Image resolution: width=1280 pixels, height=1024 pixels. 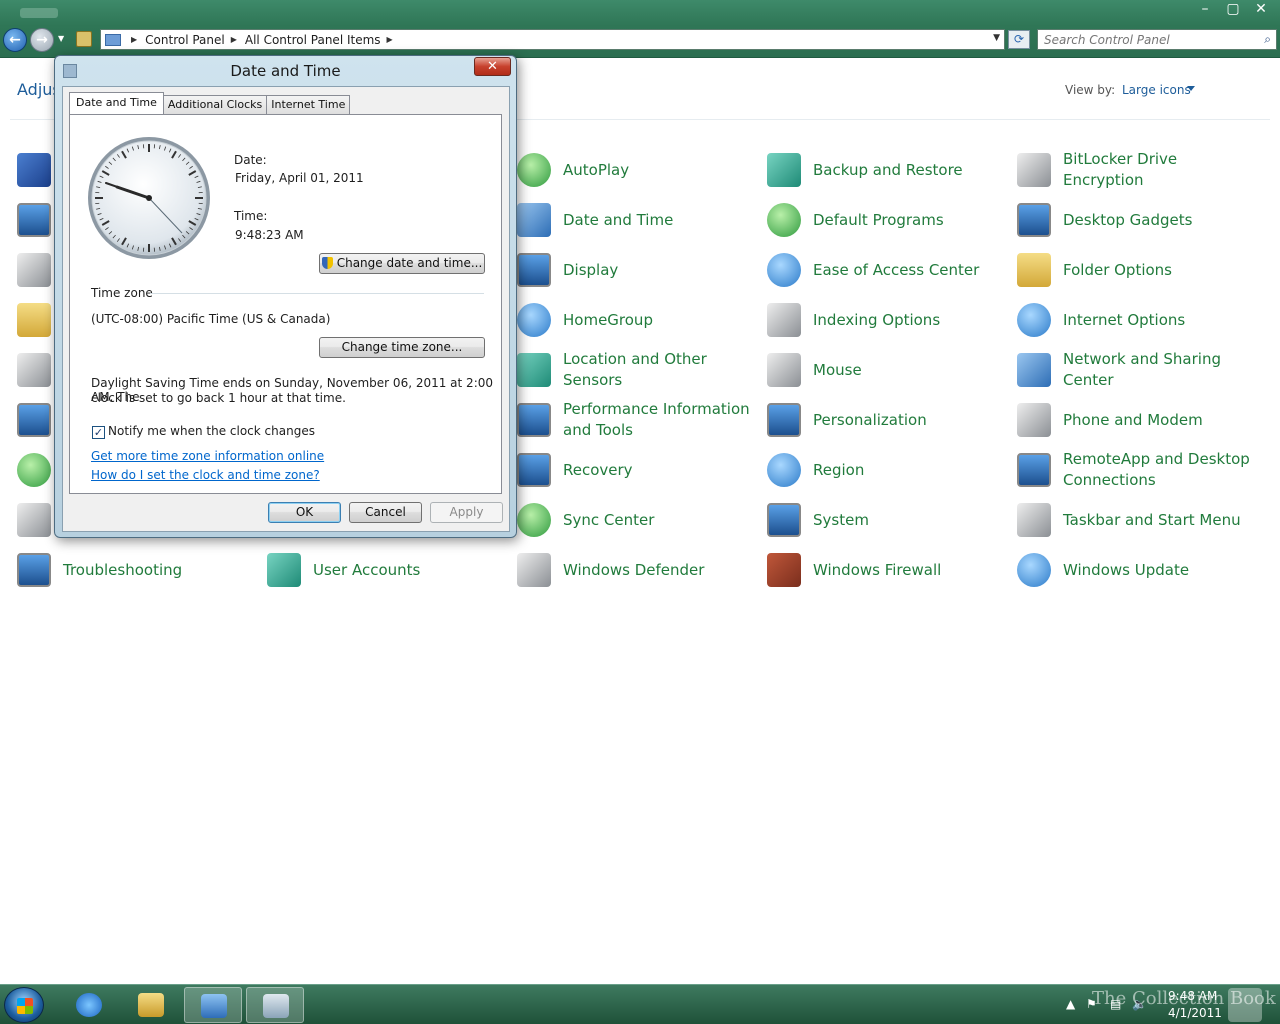 What do you see at coordinates (837, 369) in the screenshot?
I see `cp-item-label: Mouse` at bounding box center [837, 369].